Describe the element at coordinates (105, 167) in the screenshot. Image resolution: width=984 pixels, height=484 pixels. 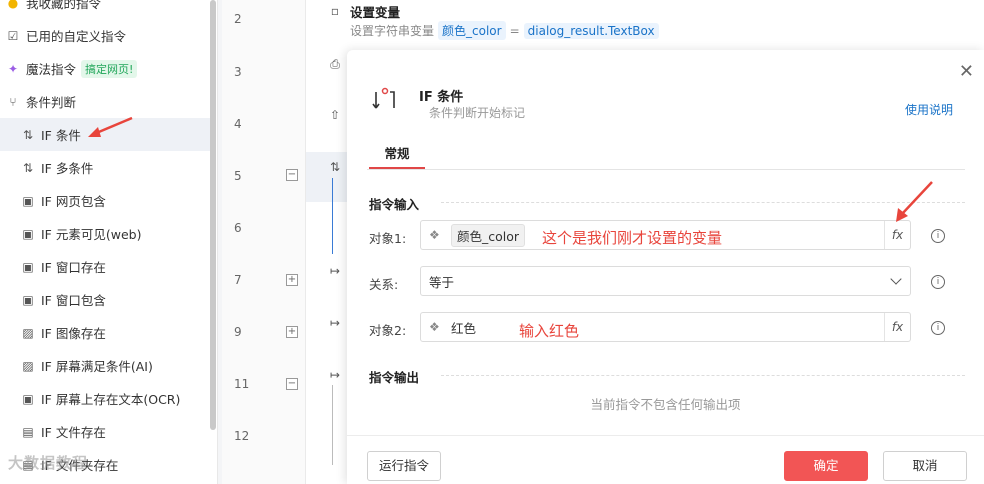
I see `sidebar-item-if-multi: ⇅ IF 多条件` at that location.